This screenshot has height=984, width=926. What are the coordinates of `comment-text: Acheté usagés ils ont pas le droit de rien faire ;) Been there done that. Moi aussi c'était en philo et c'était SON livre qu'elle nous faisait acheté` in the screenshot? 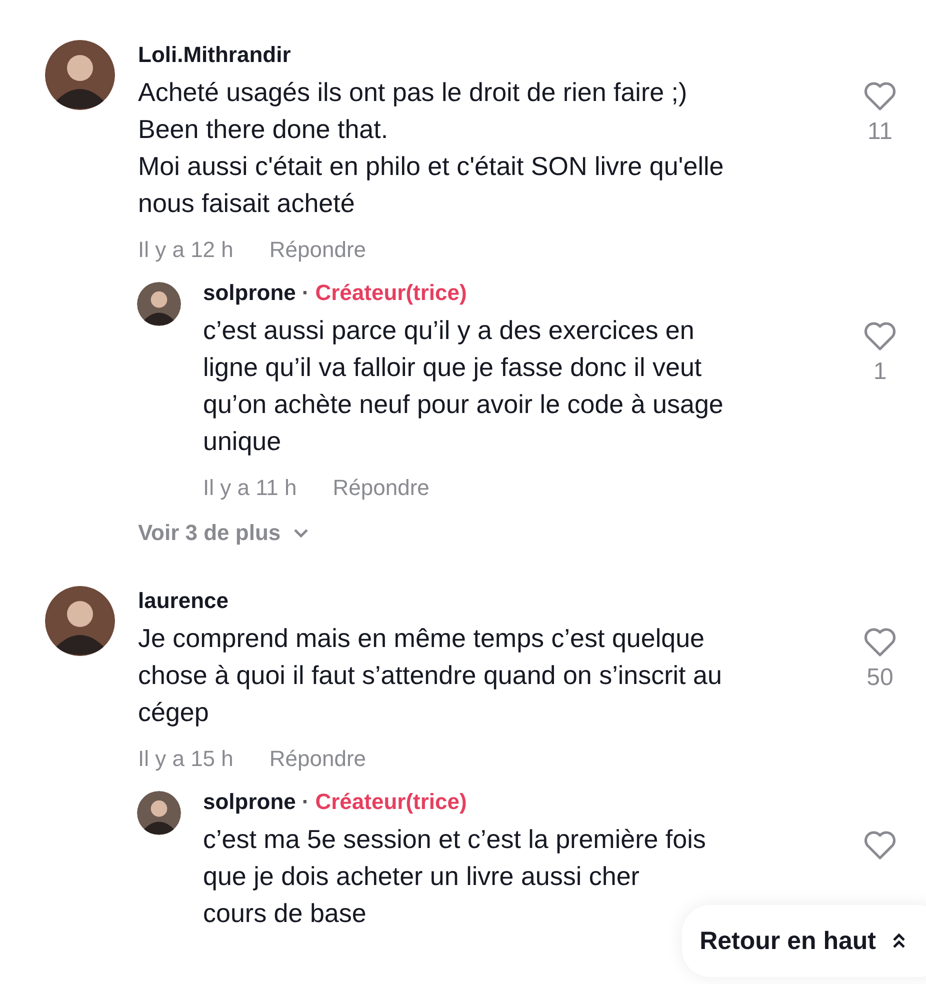 It's located at (431, 148).